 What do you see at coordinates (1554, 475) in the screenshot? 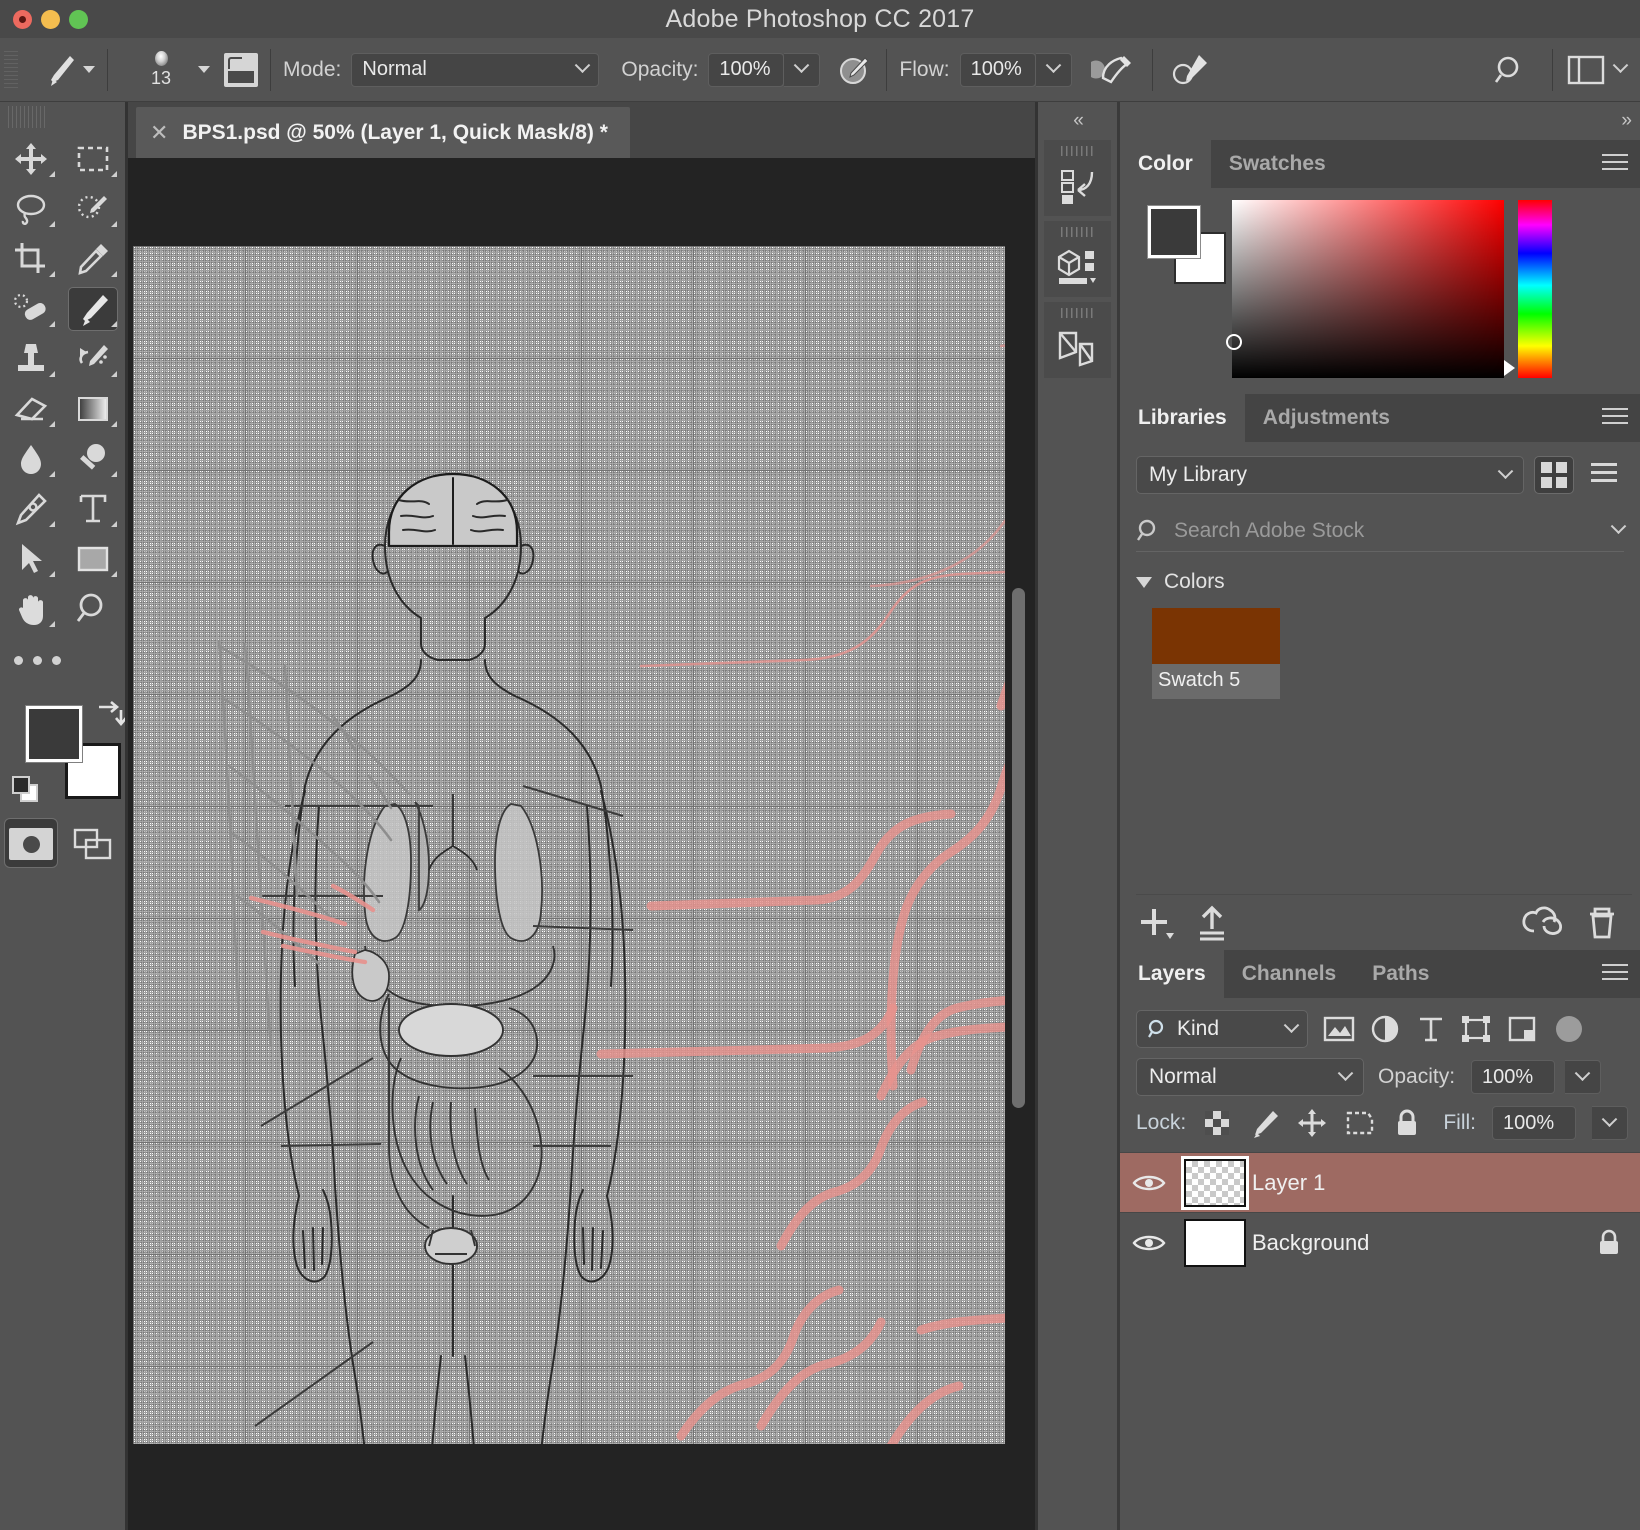
I see `grid-view-button` at bounding box center [1554, 475].